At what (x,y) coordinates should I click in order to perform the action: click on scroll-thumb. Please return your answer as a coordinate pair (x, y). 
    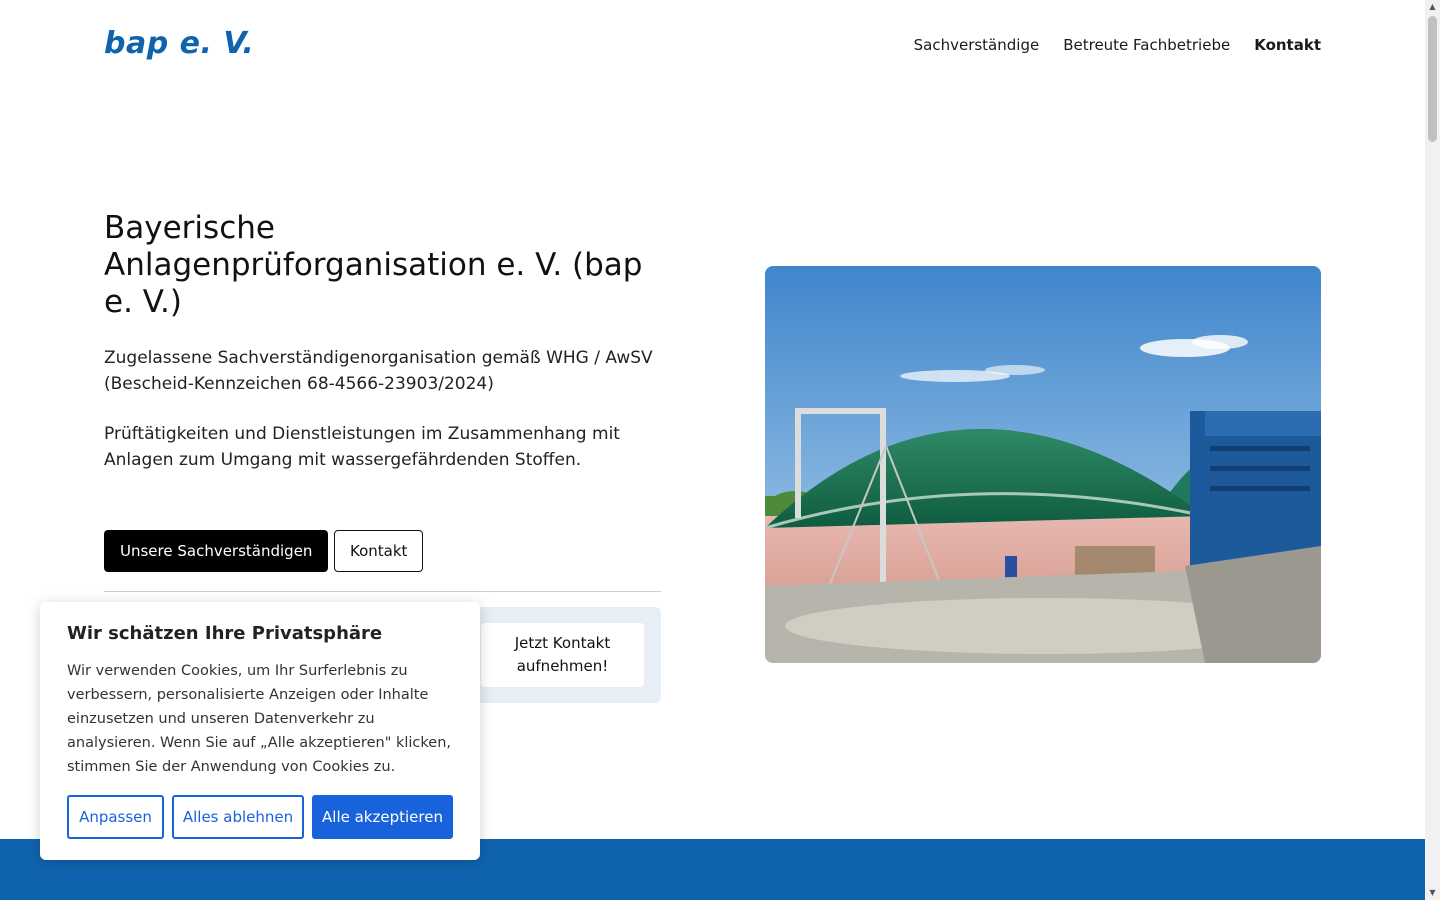
    Looking at the image, I should click on (1432, 79).